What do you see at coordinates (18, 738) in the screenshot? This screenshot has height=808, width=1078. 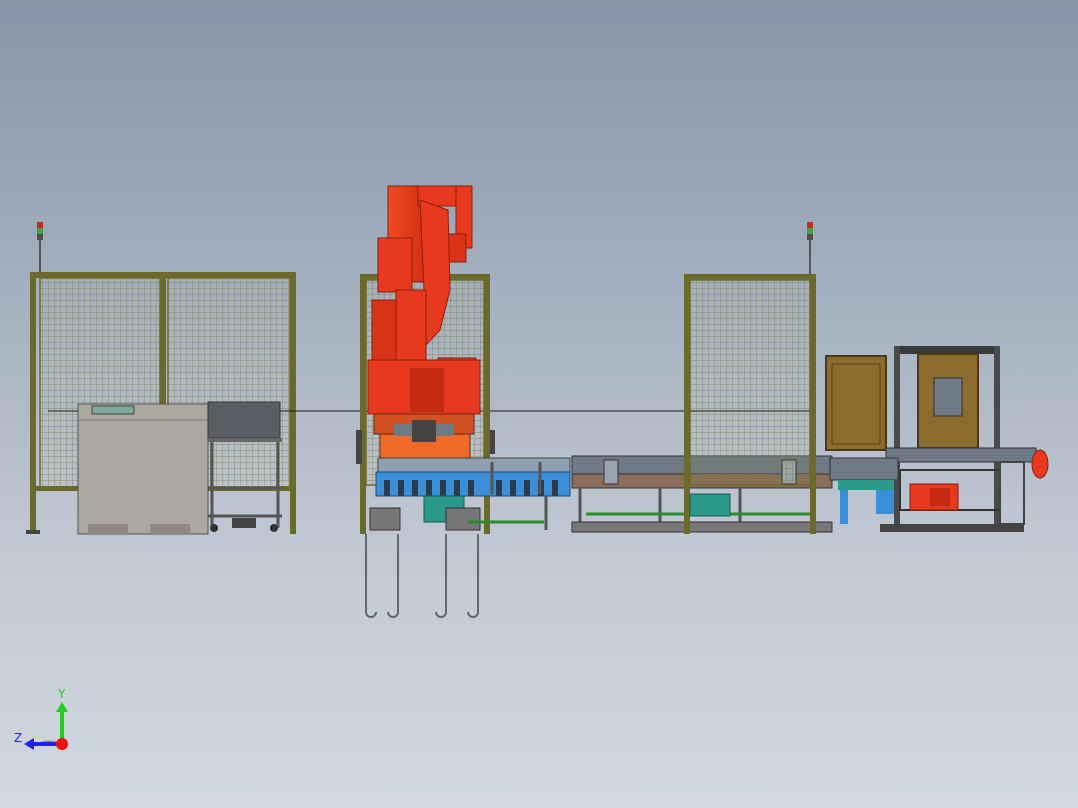 I see `z-axis-label: Z` at bounding box center [18, 738].